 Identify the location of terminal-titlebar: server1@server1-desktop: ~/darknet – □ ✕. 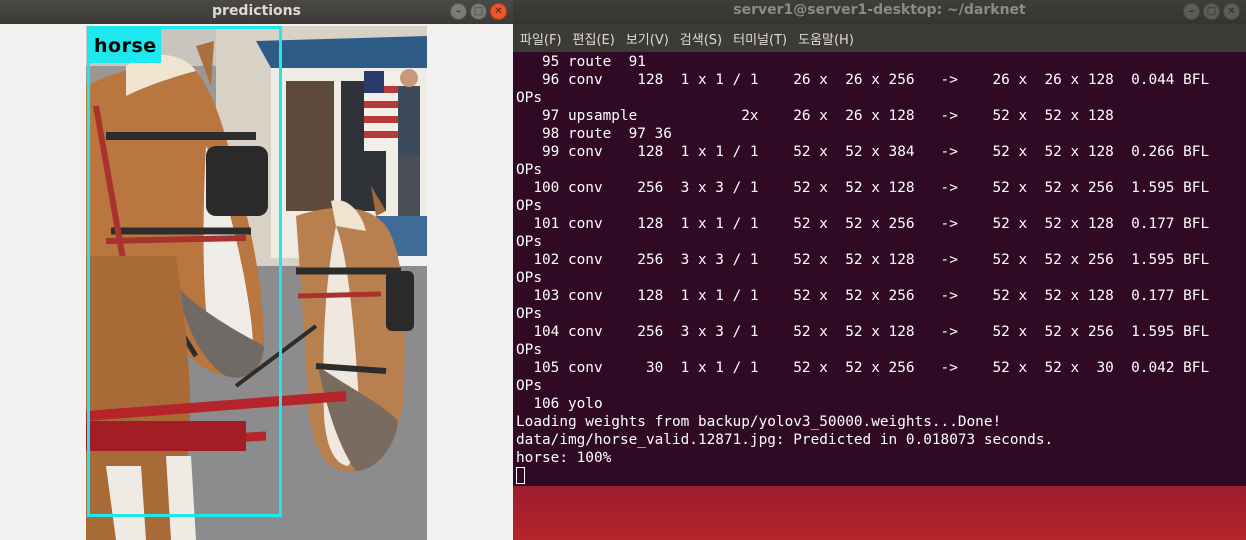
(879, 12).